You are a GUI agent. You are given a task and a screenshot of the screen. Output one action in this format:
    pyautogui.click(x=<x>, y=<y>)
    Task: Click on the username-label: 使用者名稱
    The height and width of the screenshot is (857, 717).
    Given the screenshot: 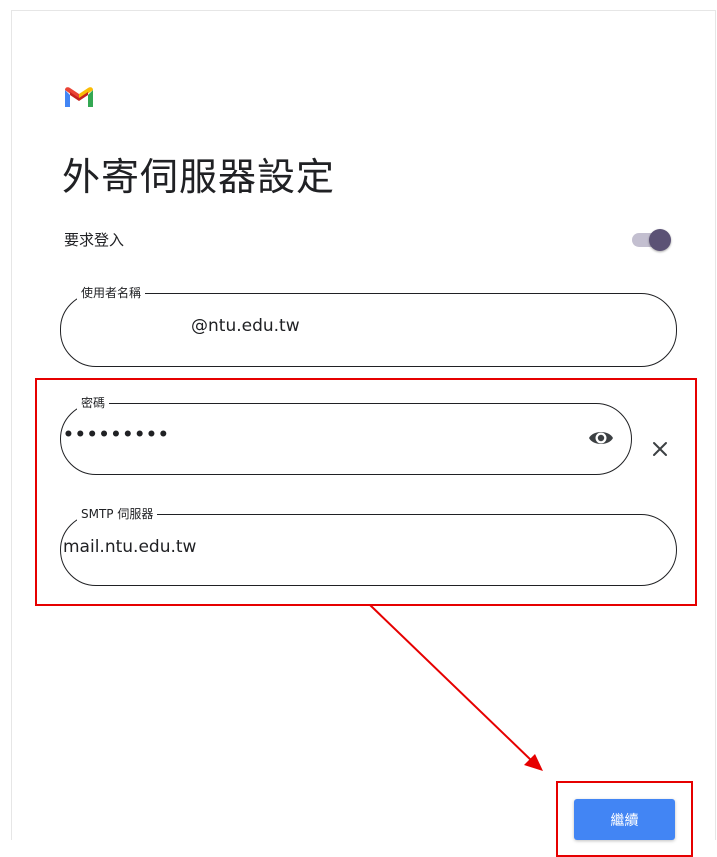 What is the action you would take?
    pyautogui.click(x=111, y=292)
    